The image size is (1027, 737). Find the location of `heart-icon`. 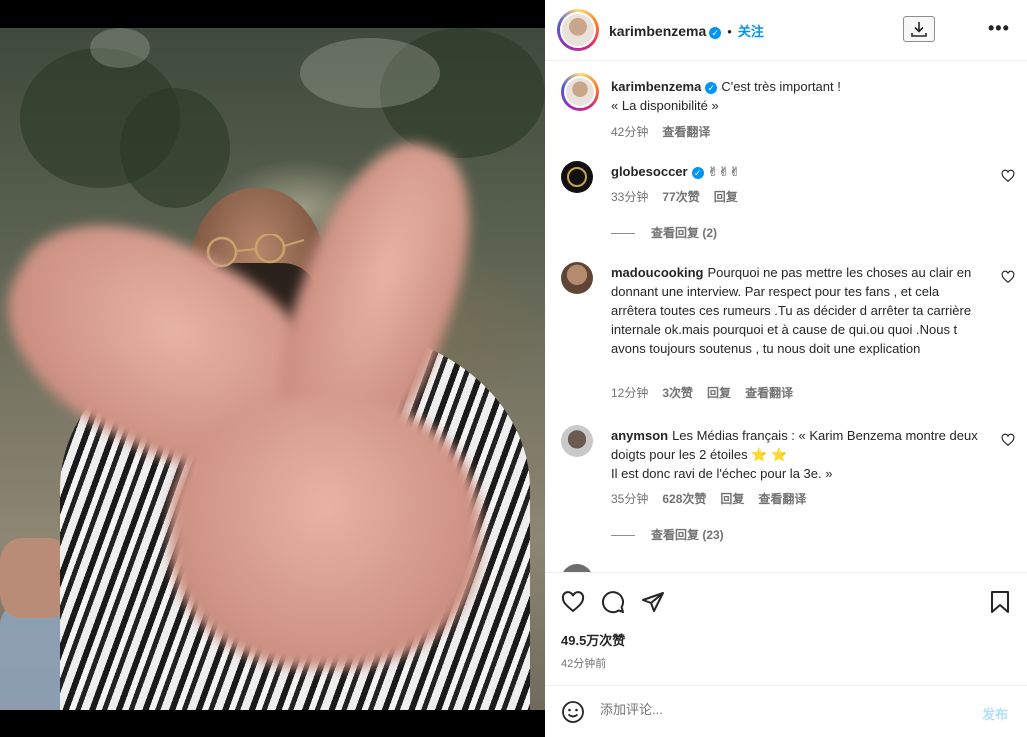

heart-icon is located at coordinates (573, 602).